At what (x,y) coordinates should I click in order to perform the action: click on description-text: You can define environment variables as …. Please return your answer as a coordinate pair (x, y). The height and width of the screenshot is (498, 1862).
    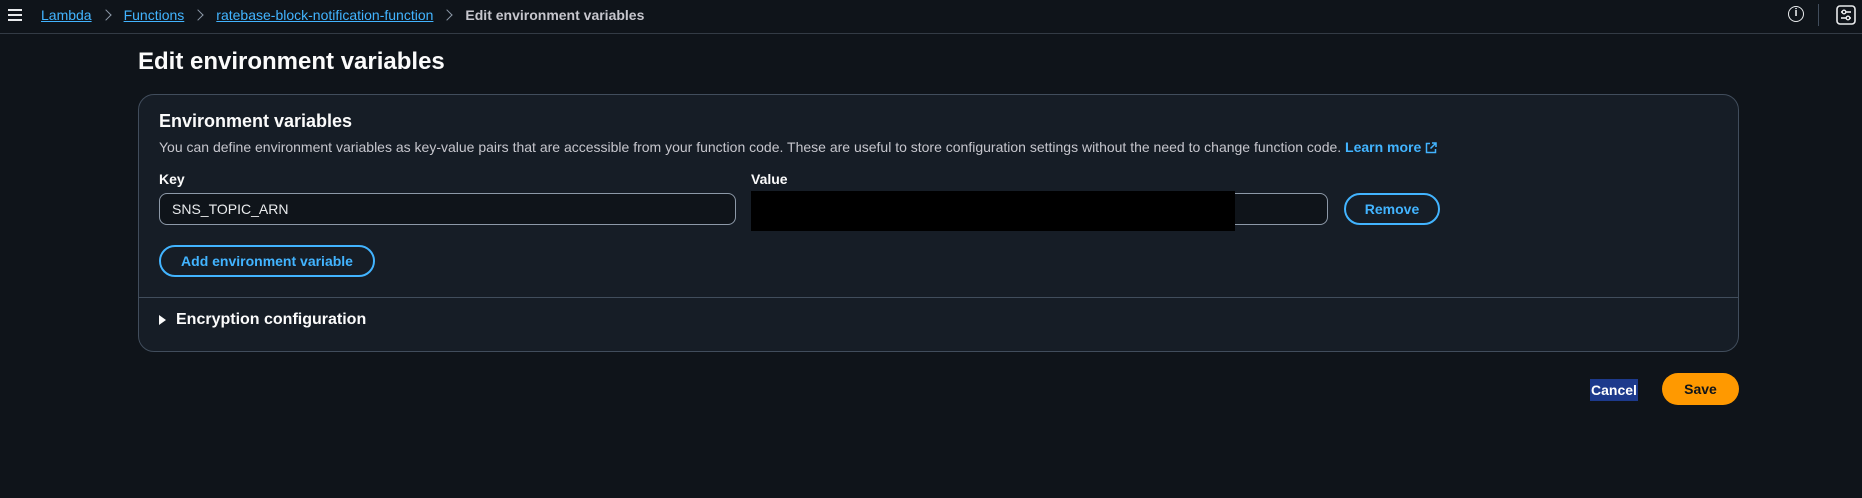
    Looking at the image, I should click on (750, 147).